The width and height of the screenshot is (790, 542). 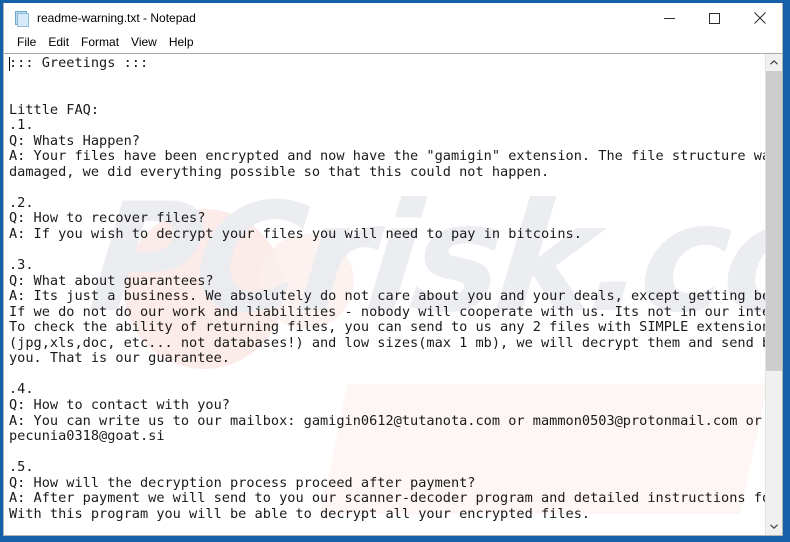 I want to click on text-line: Q: How to recover files?, so click(x=107, y=218).